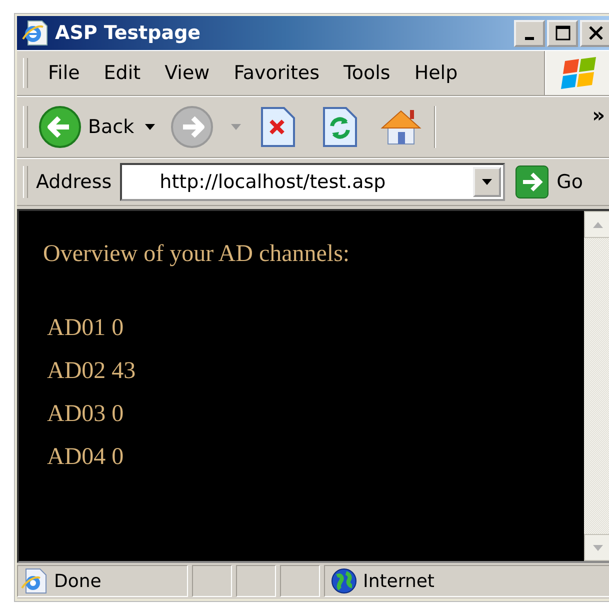 The width and height of the screenshot is (609, 605). Describe the element at coordinates (598, 115) in the screenshot. I see `toolbar-overflow-button: »` at that location.